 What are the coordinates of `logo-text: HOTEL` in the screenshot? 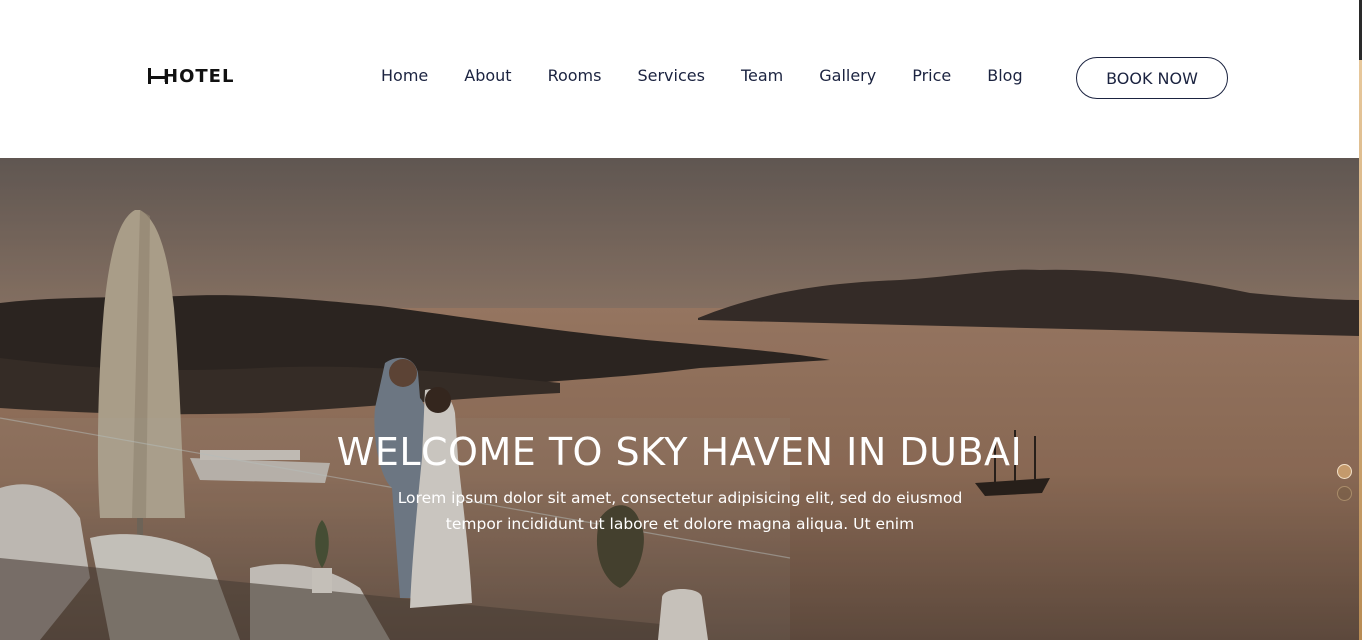 It's located at (199, 76).